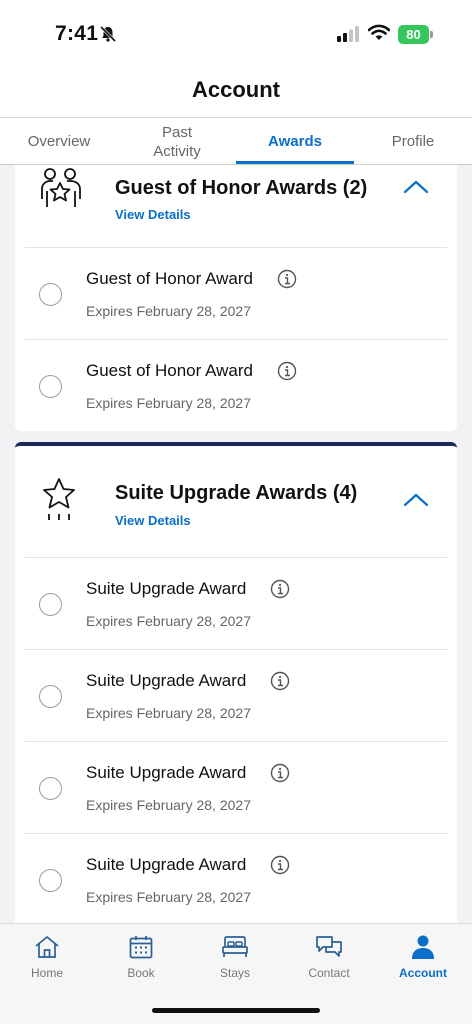 The width and height of the screenshot is (472, 1024). What do you see at coordinates (59, 499) in the screenshot?
I see `star-upgrade-icon` at bounding box center [59, 499].